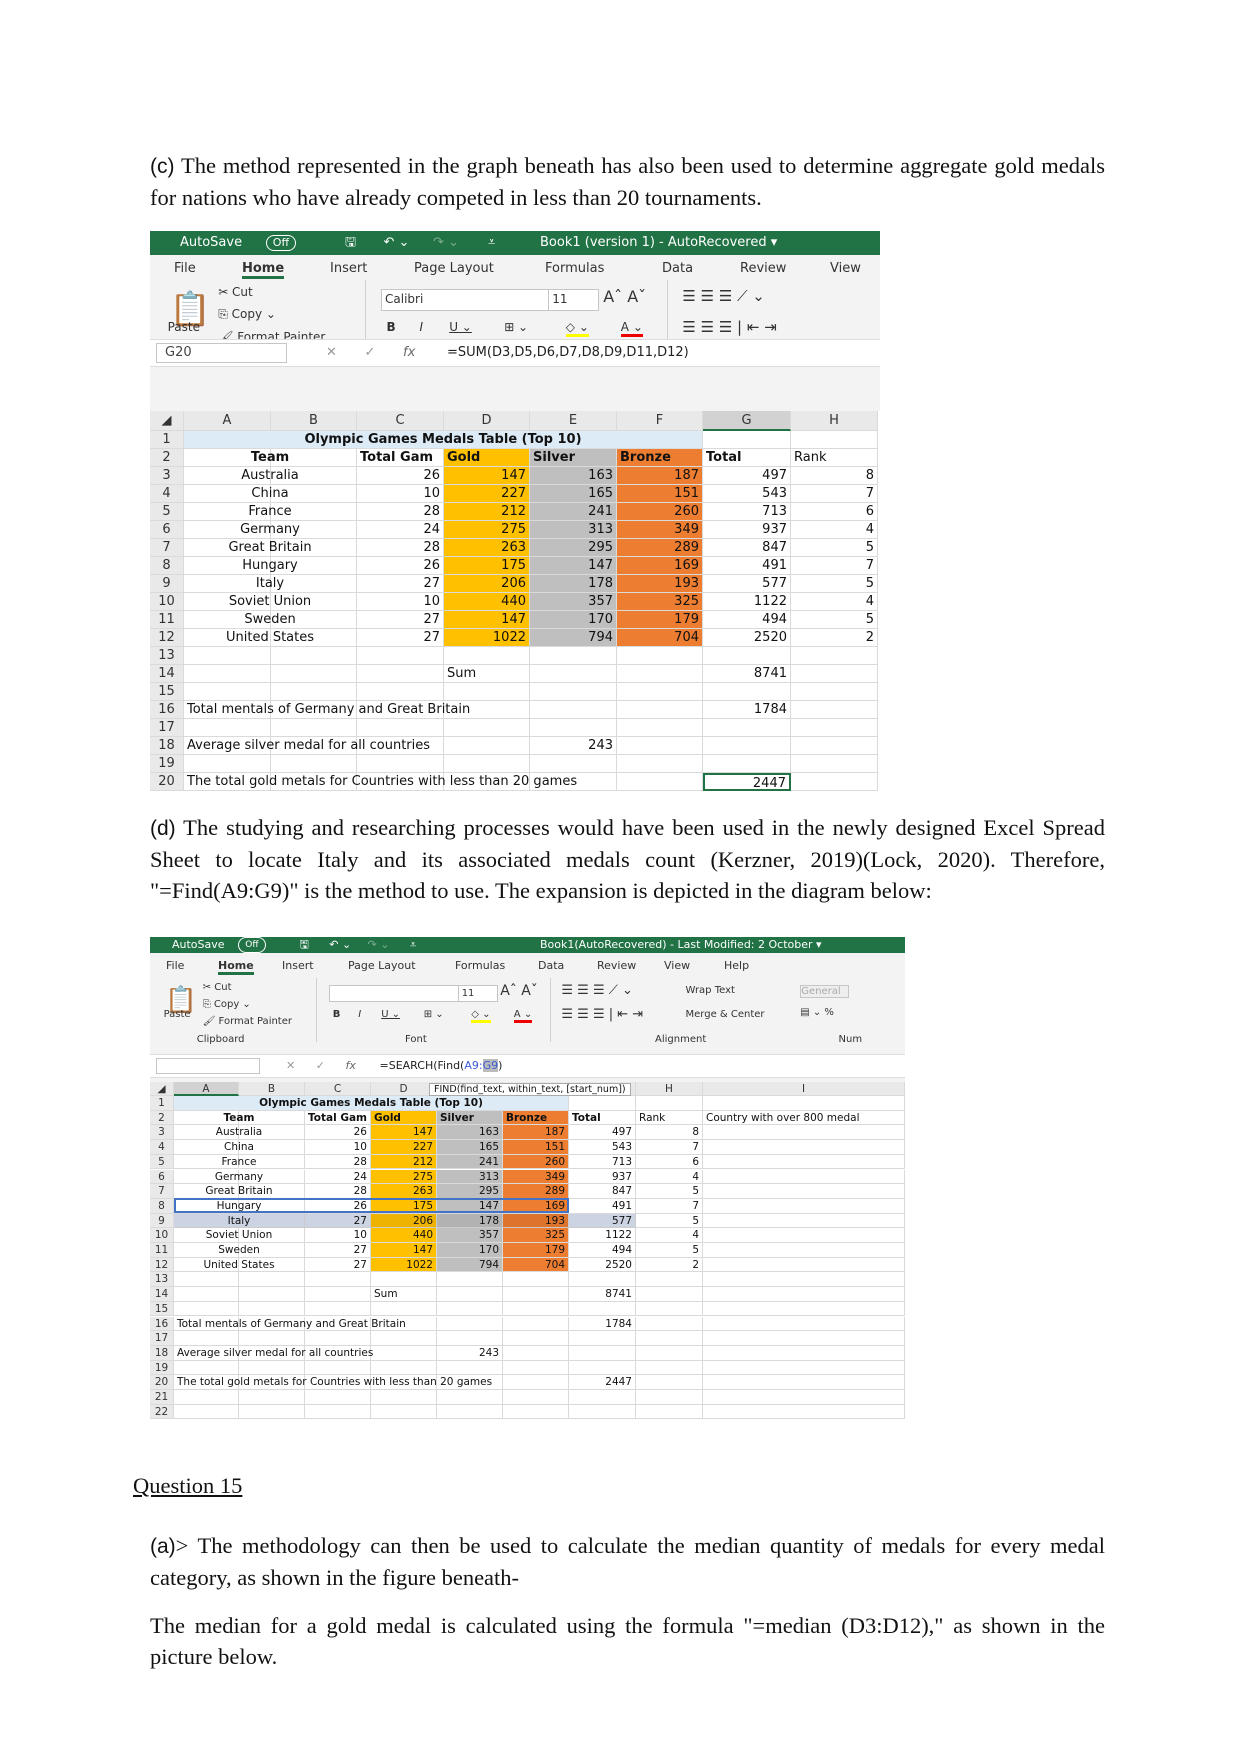 This screenshot has width=1241, height=1754. Describe the element at coordinates (466, 300) in the screenshot. I see `font-name-dropdown: Calibri` at that location.